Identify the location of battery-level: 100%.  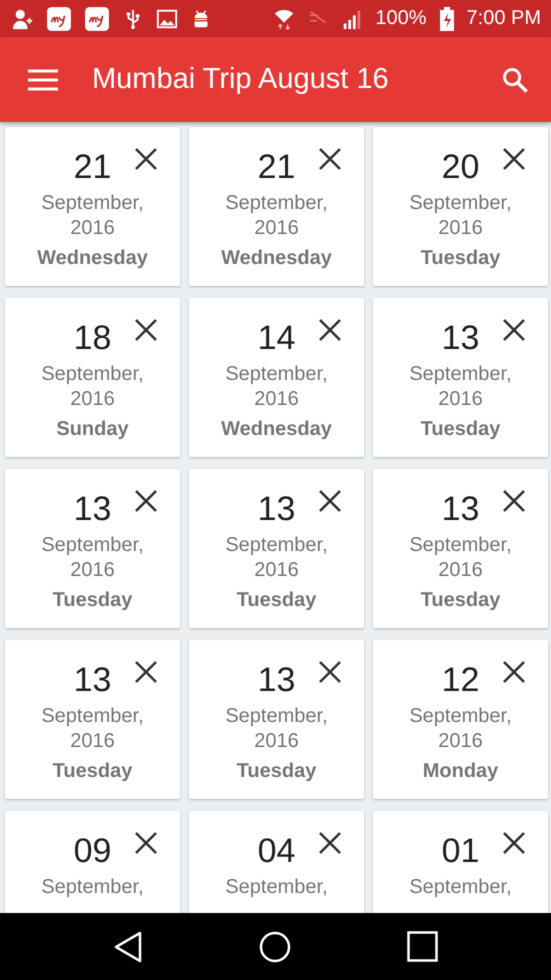
(401, 18).